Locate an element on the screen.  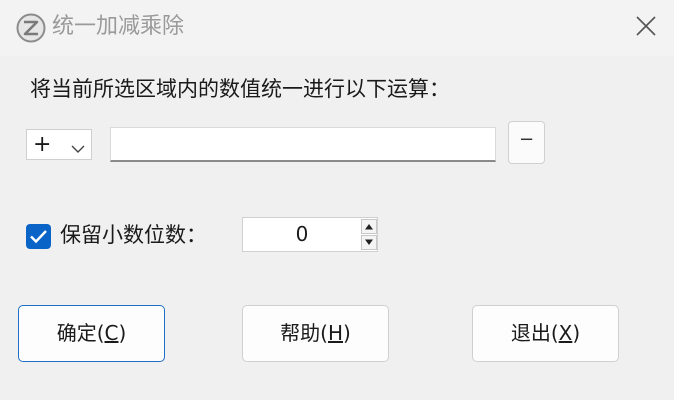
minus-button: − is located at coordinates (526, 142).